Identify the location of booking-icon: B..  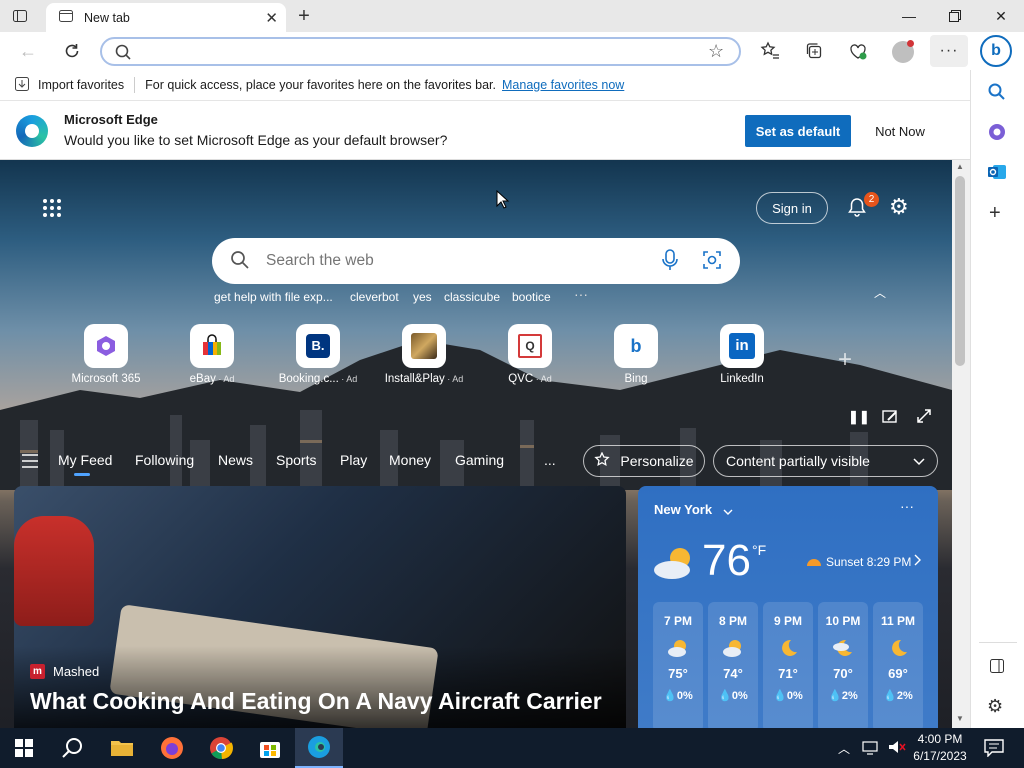
(318, 346).